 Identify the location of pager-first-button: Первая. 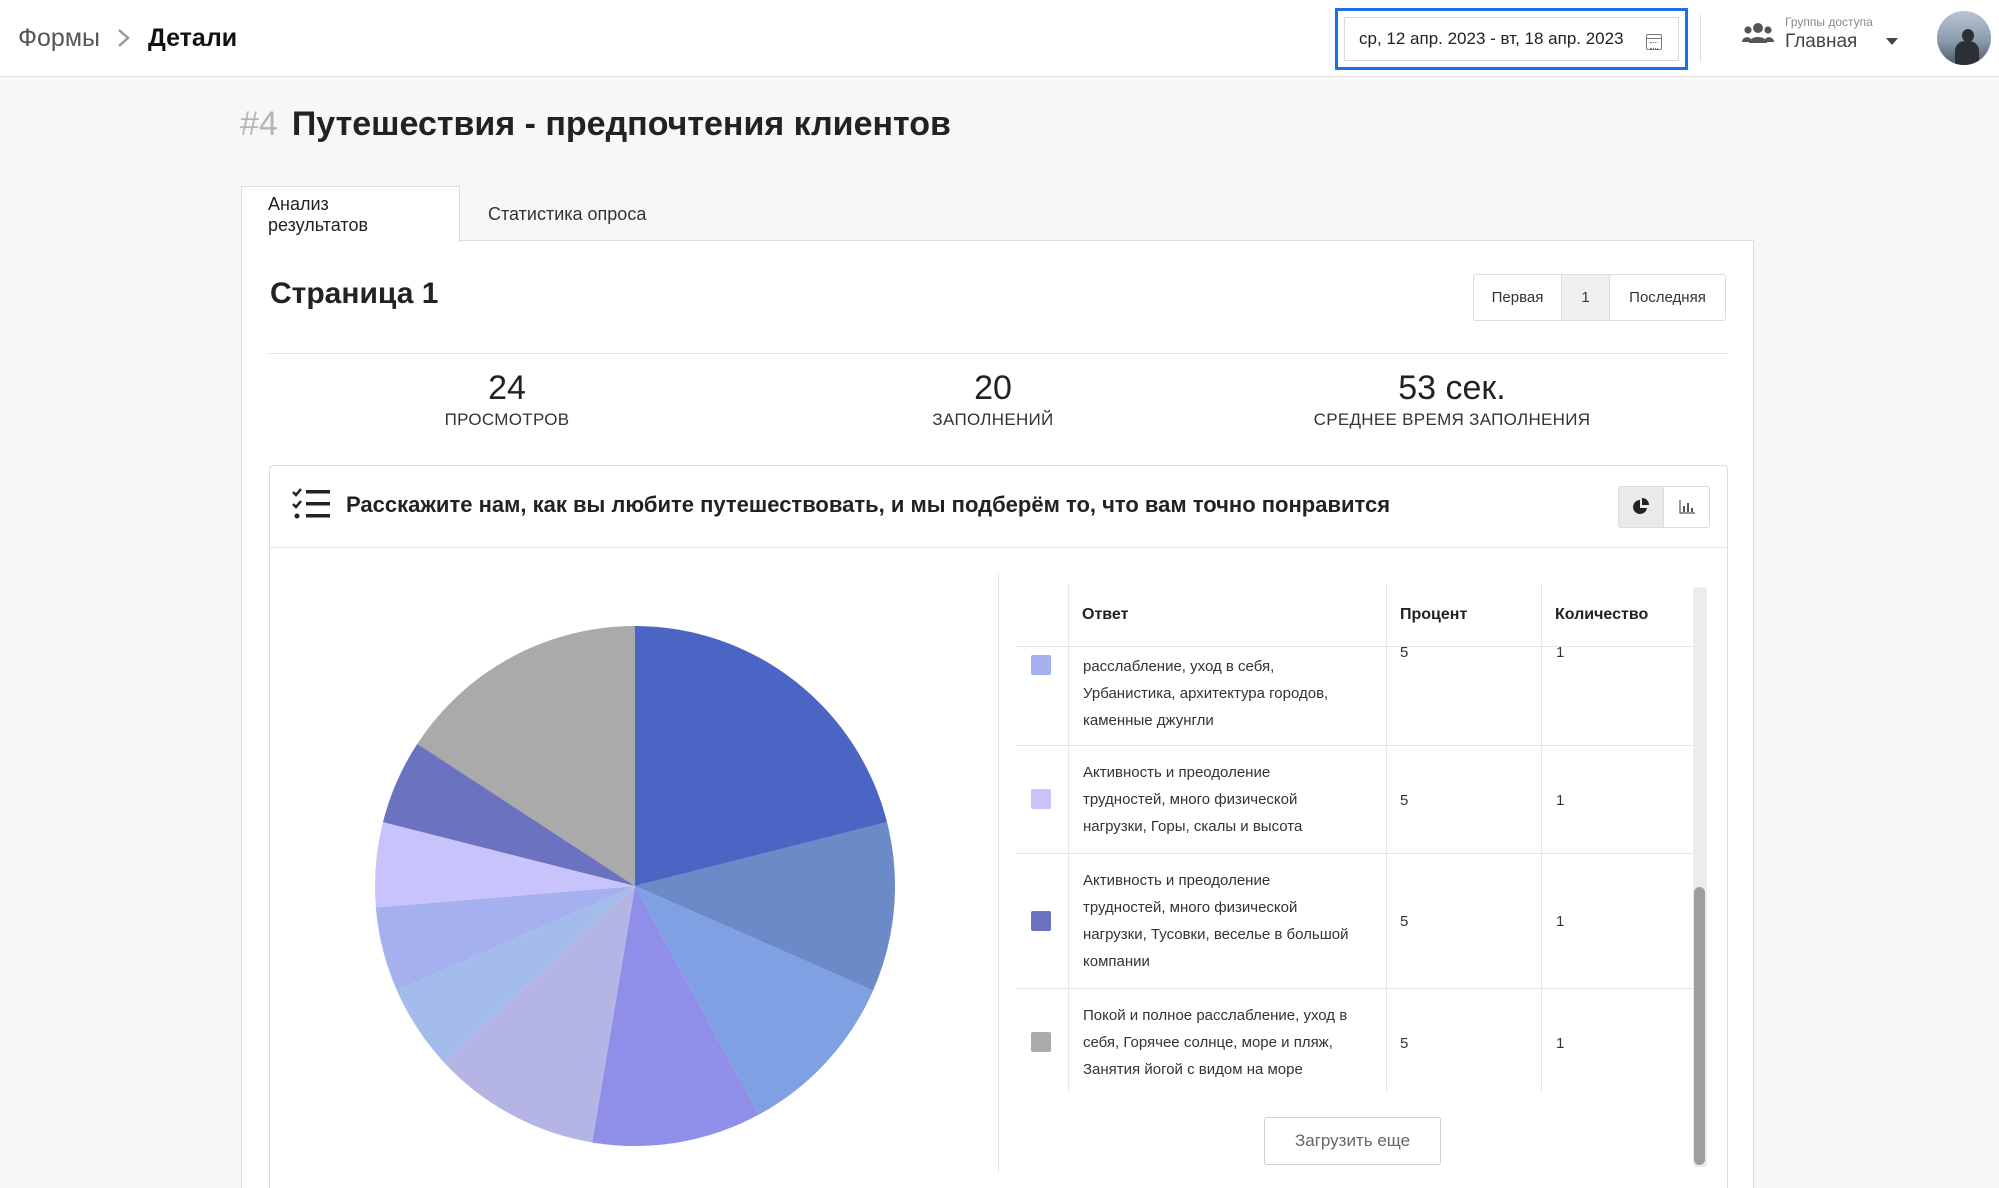
(1518, 297).